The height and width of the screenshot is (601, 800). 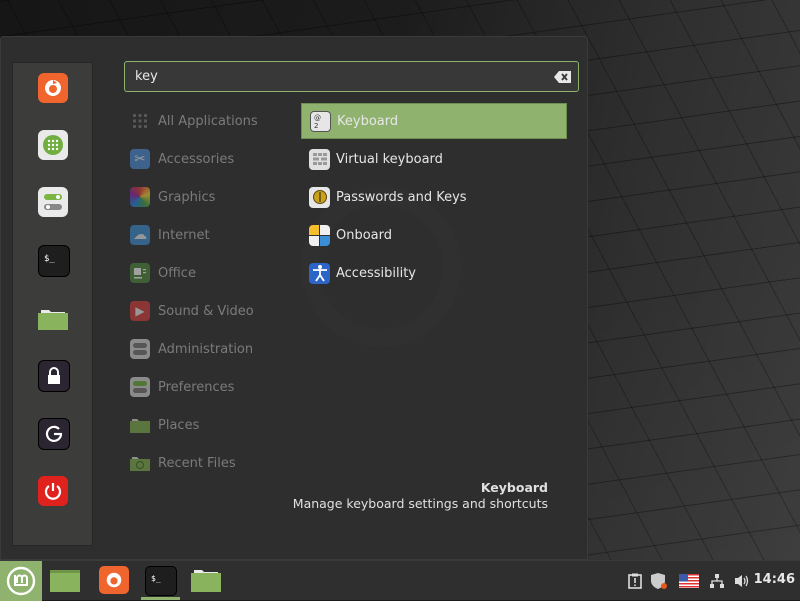 What do you see at coordinates (140, 463) in the screenshot?
I see `recent-folder-icon` at bounding box center [140, 463].